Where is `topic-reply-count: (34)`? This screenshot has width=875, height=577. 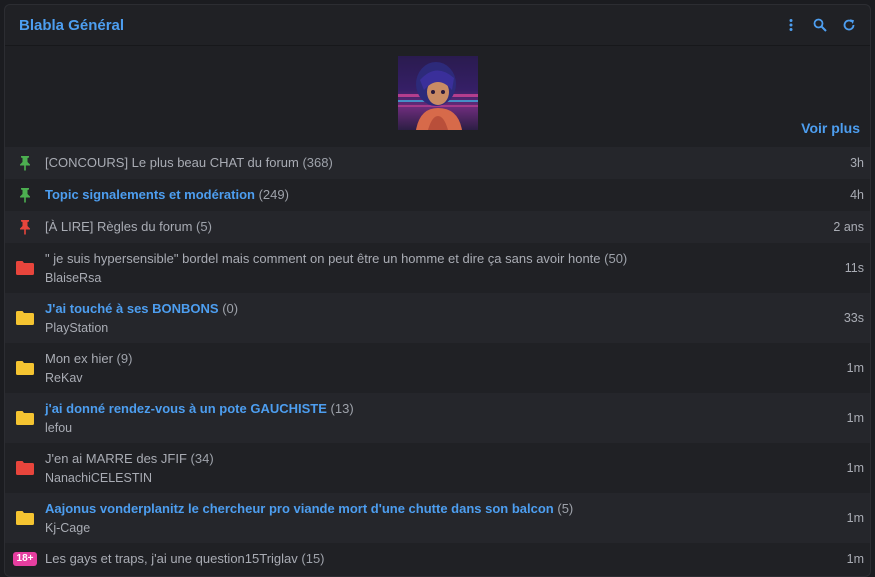
topic-reply-count: (34) is located at coordinates (202, 458).